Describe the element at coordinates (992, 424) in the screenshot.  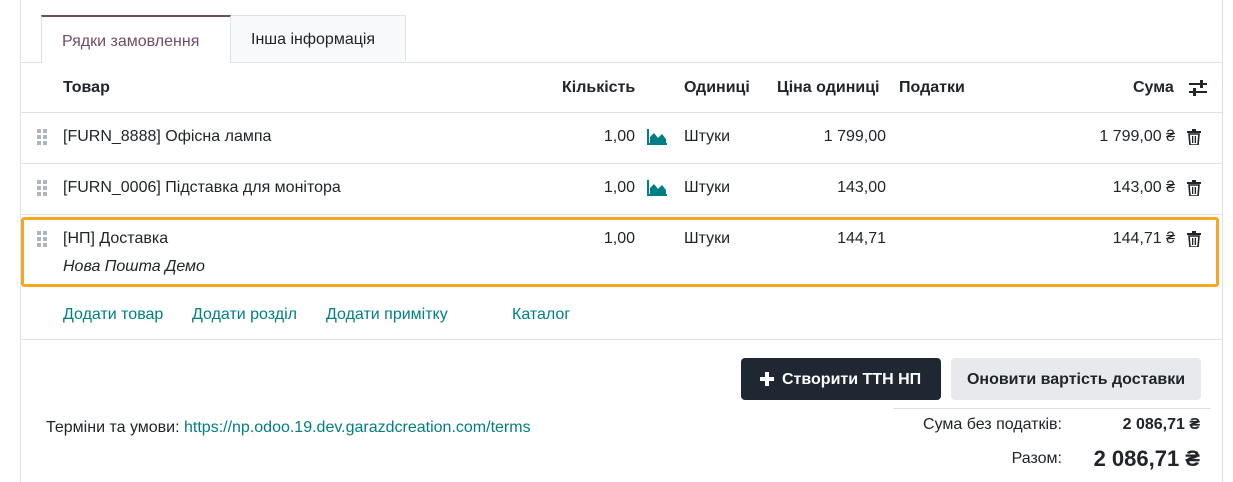
I see `untaxed-amount-label: Сума без податків:` at that location.